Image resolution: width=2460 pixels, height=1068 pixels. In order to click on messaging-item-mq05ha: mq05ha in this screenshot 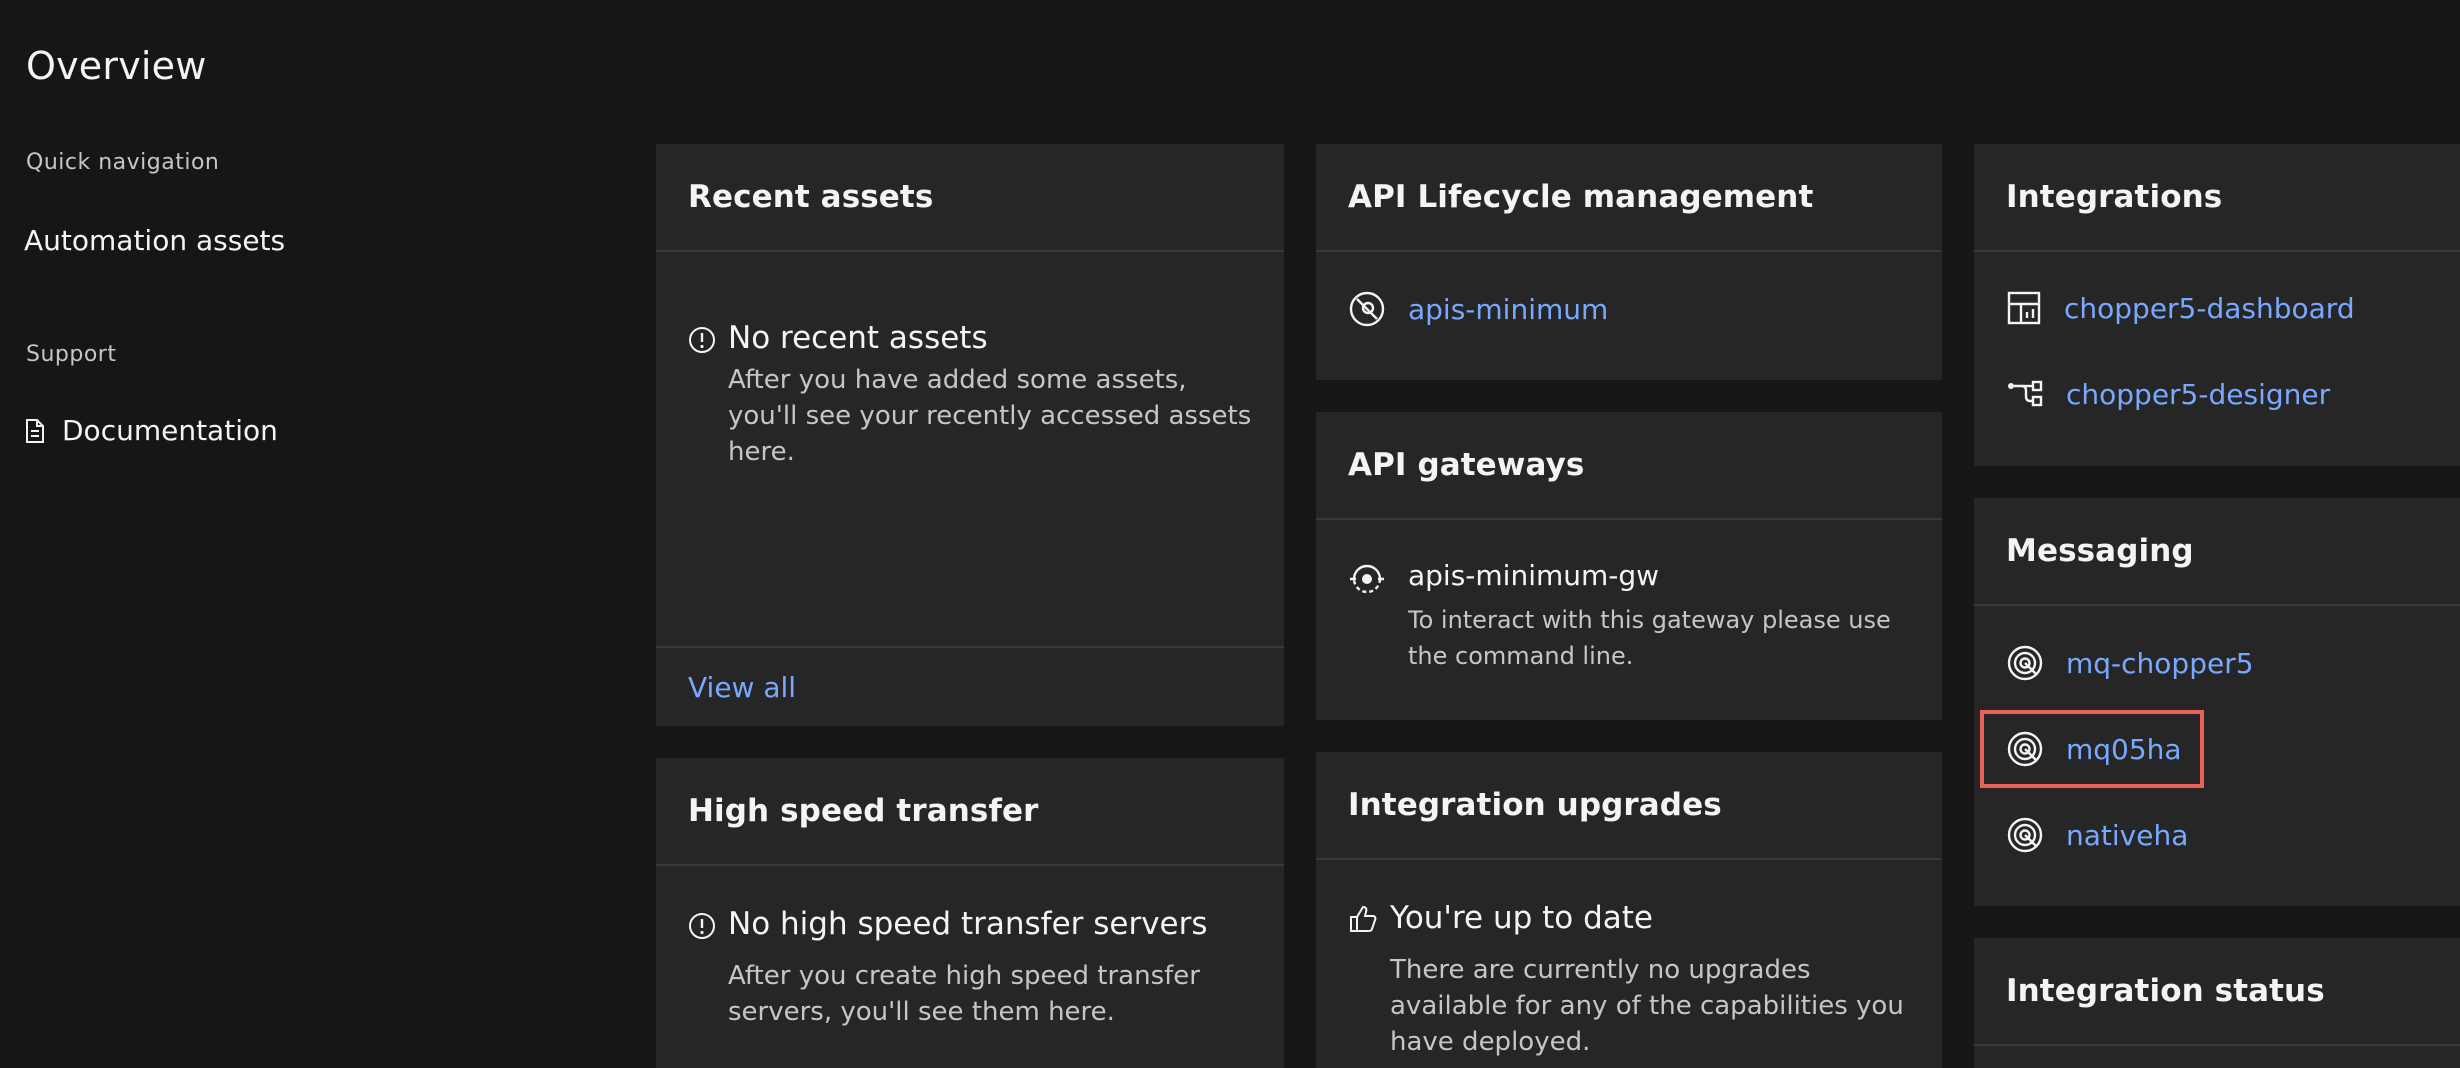, I will do `click(2094, 749)`.